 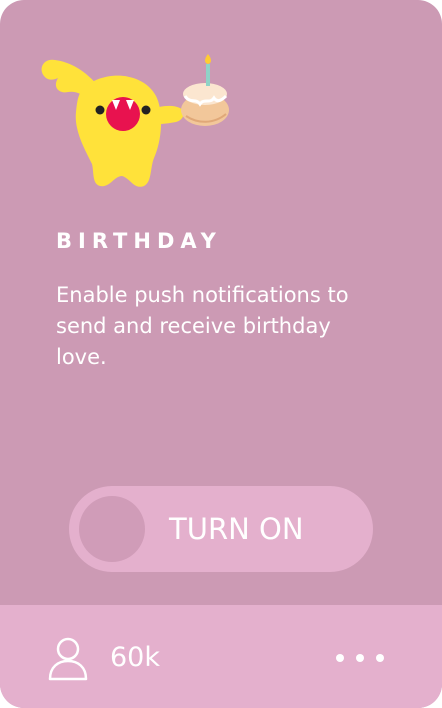 What do you see at coordinates (68, 659) in the screenshot?
I see `user-icon` at bounding box center [68, 659].